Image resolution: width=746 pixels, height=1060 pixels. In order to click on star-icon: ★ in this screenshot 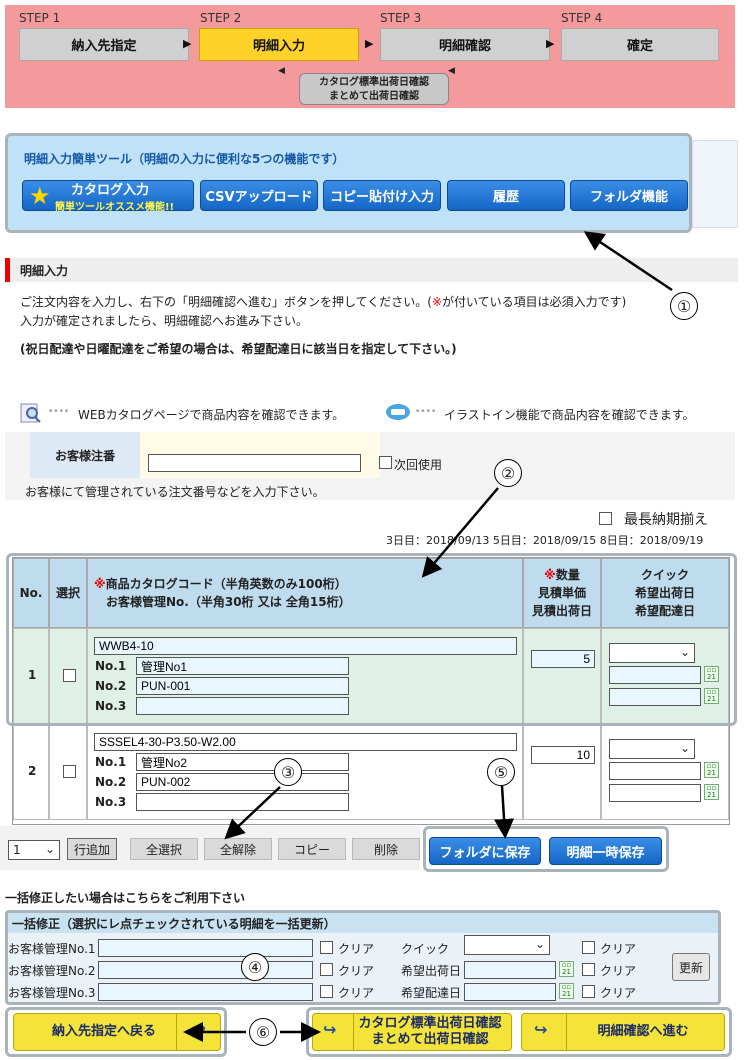, I will do `click(40, 196)`.